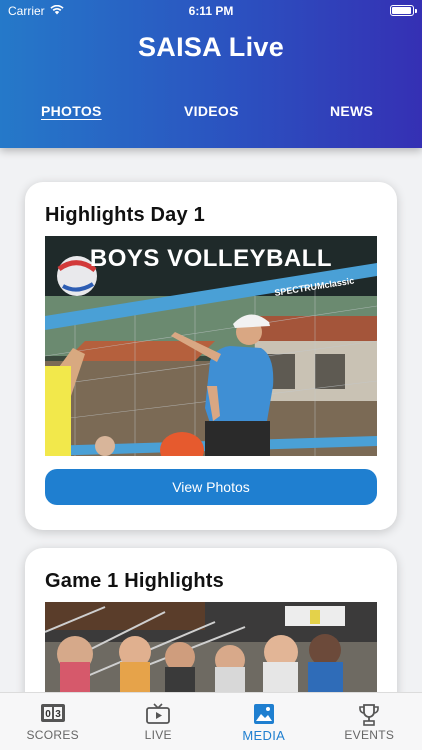 The width and height of the screenshot is (422, 750). I want to click on card-title: Game 1 Highlights, so click(134, 581).